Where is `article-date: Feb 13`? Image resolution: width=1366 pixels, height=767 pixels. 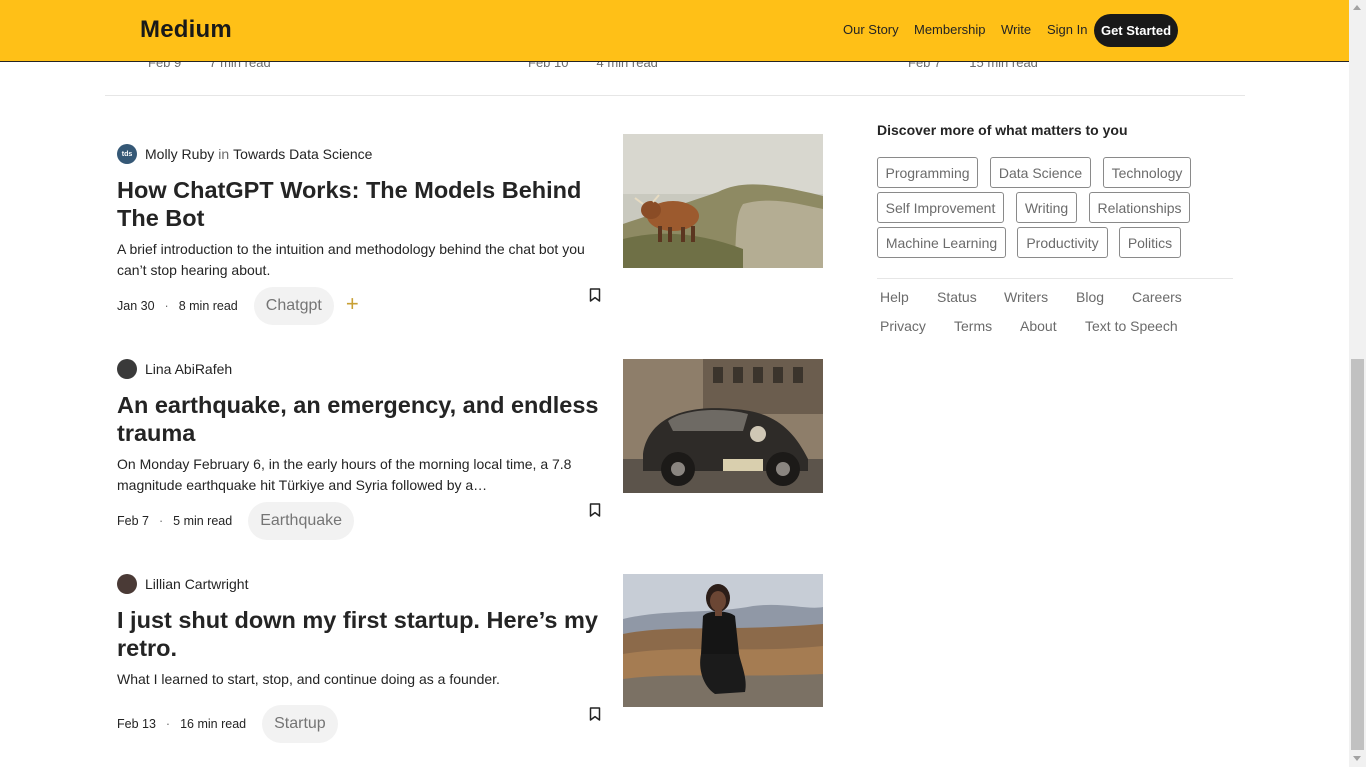
article-date: Feb 13 is located at coordinates (136, 724).